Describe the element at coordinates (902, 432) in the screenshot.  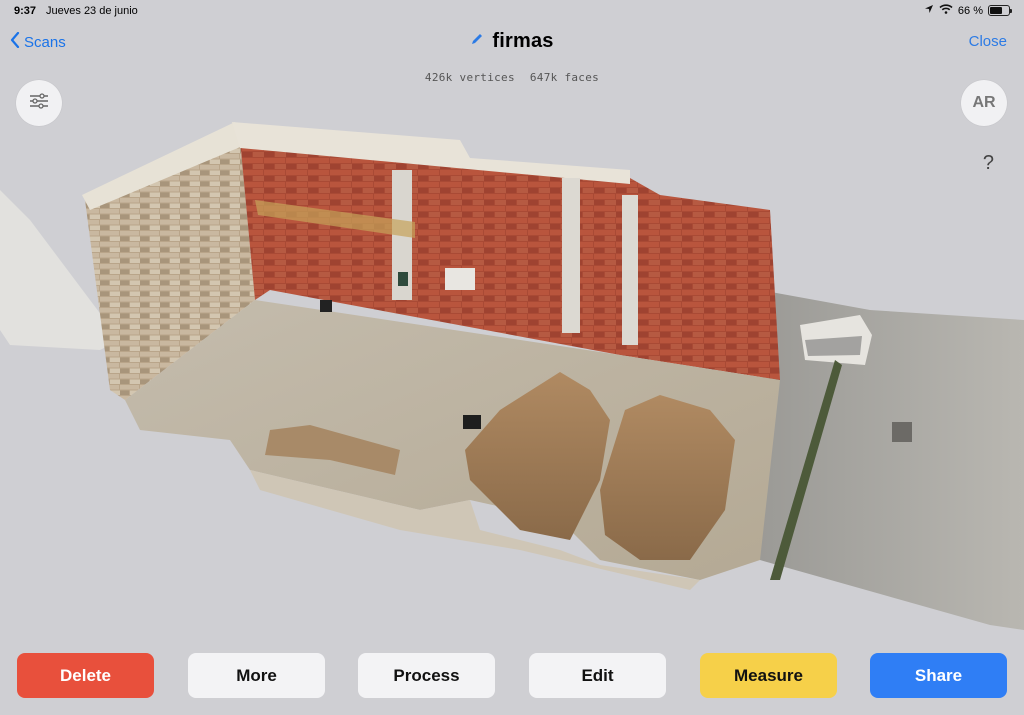
I see `drain-grate` at that location.